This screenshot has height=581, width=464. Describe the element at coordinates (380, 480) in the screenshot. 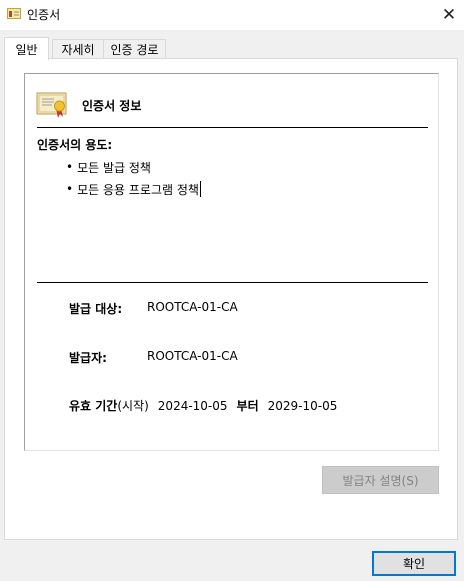

I see `issuer-statement-button: 발급자 설명(S)` at that location.